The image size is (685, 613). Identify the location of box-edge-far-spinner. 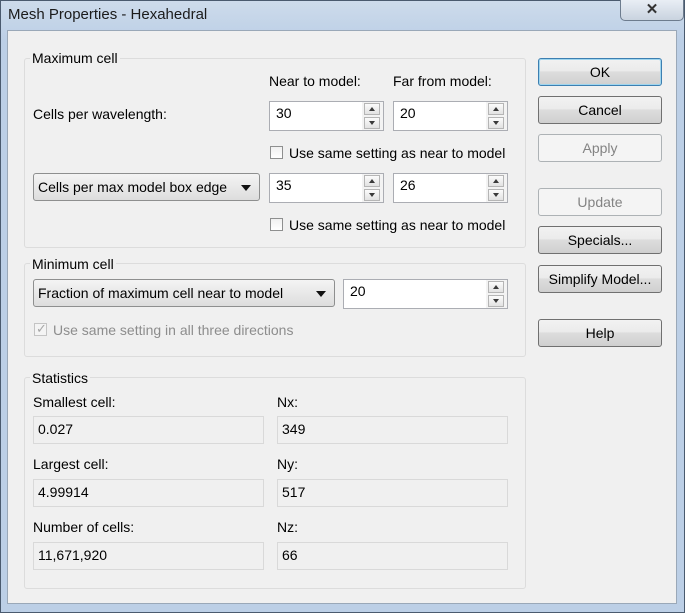
(497, 188).